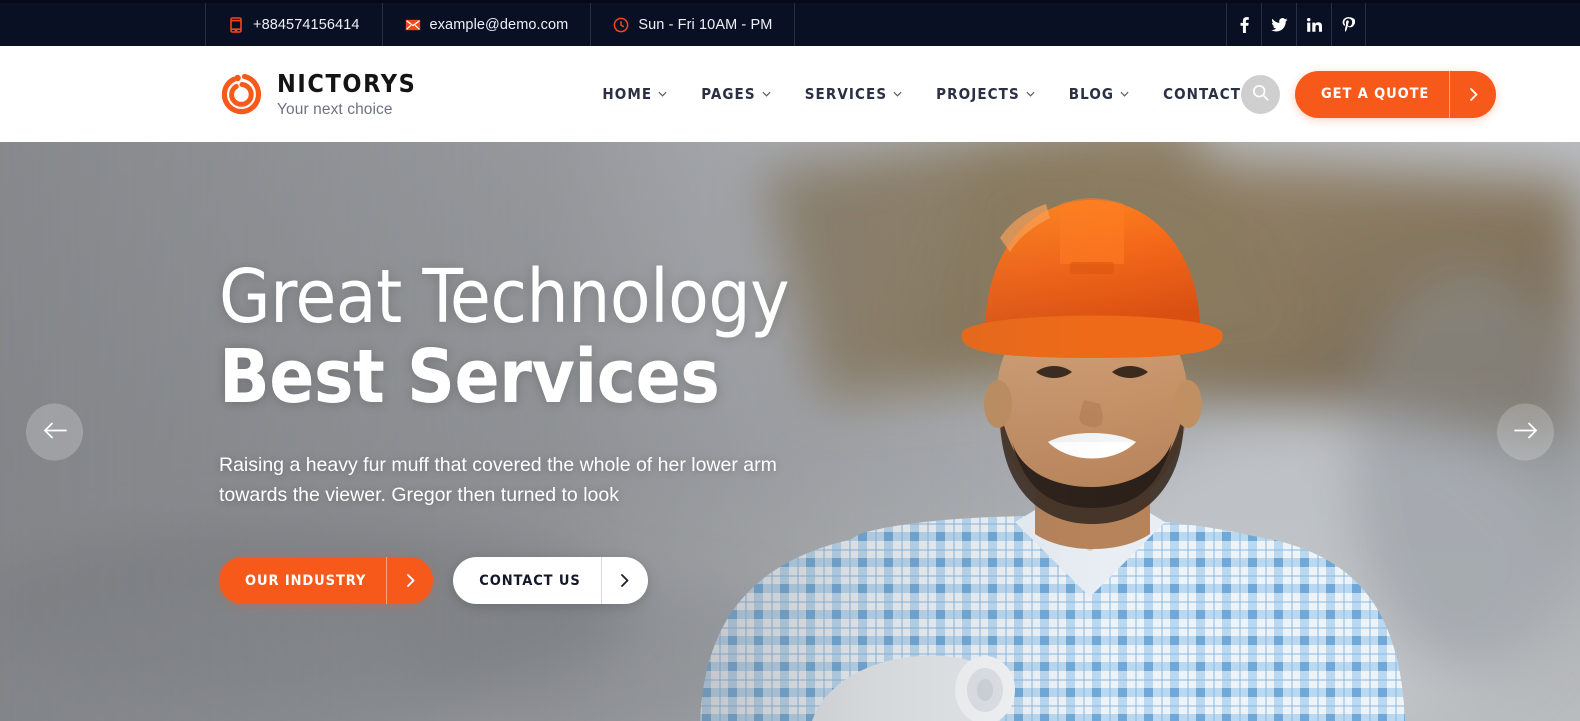 The width and height of the screenshot is (1580, 721). I want to click on topbar-hours: Sun - Fri 10AM - PM, so click(693, 24).